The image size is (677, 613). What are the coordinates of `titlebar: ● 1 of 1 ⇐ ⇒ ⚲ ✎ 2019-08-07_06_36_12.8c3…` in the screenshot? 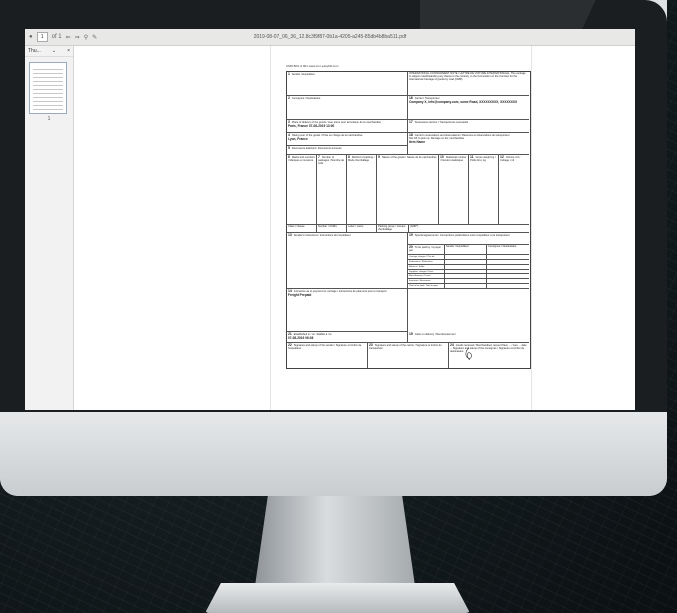 It's located at (330, 37).